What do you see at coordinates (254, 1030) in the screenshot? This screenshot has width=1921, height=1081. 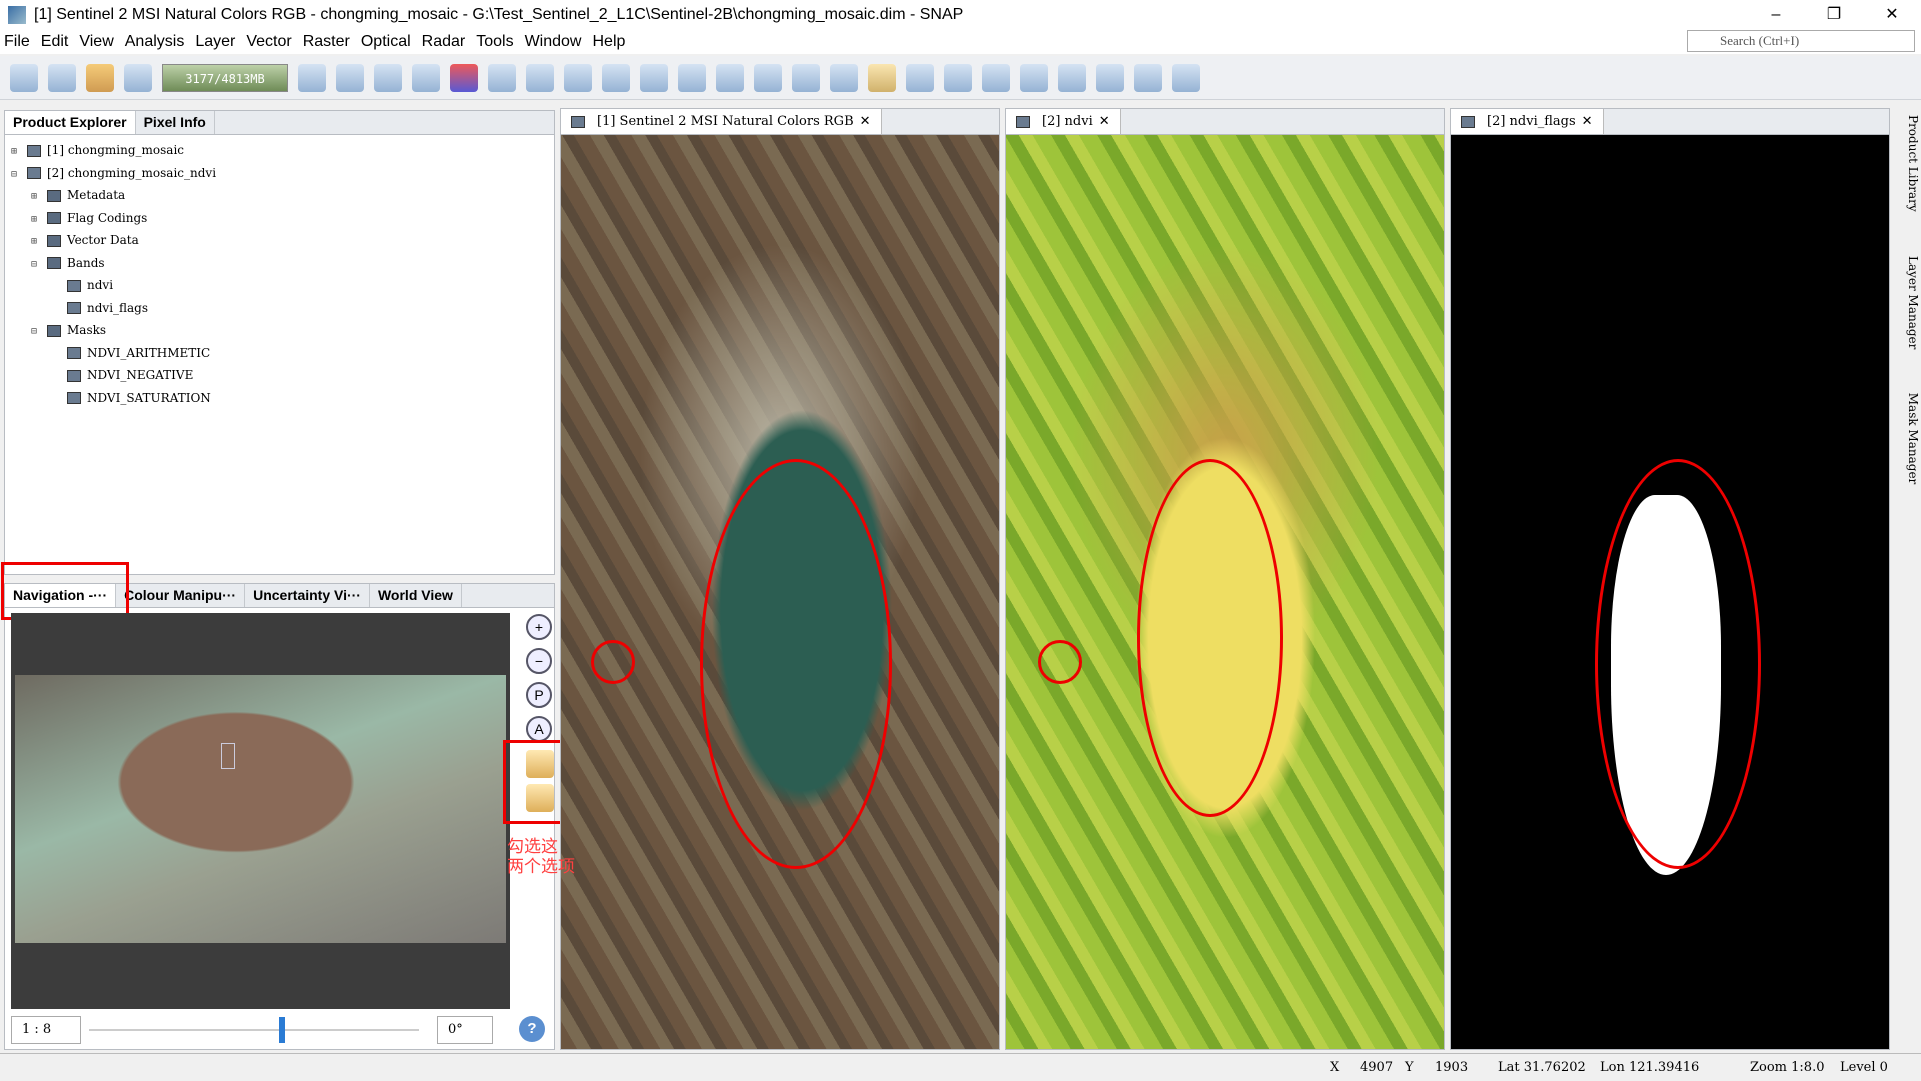 I see `zoom-slider` at bounding box center [254, 1030].